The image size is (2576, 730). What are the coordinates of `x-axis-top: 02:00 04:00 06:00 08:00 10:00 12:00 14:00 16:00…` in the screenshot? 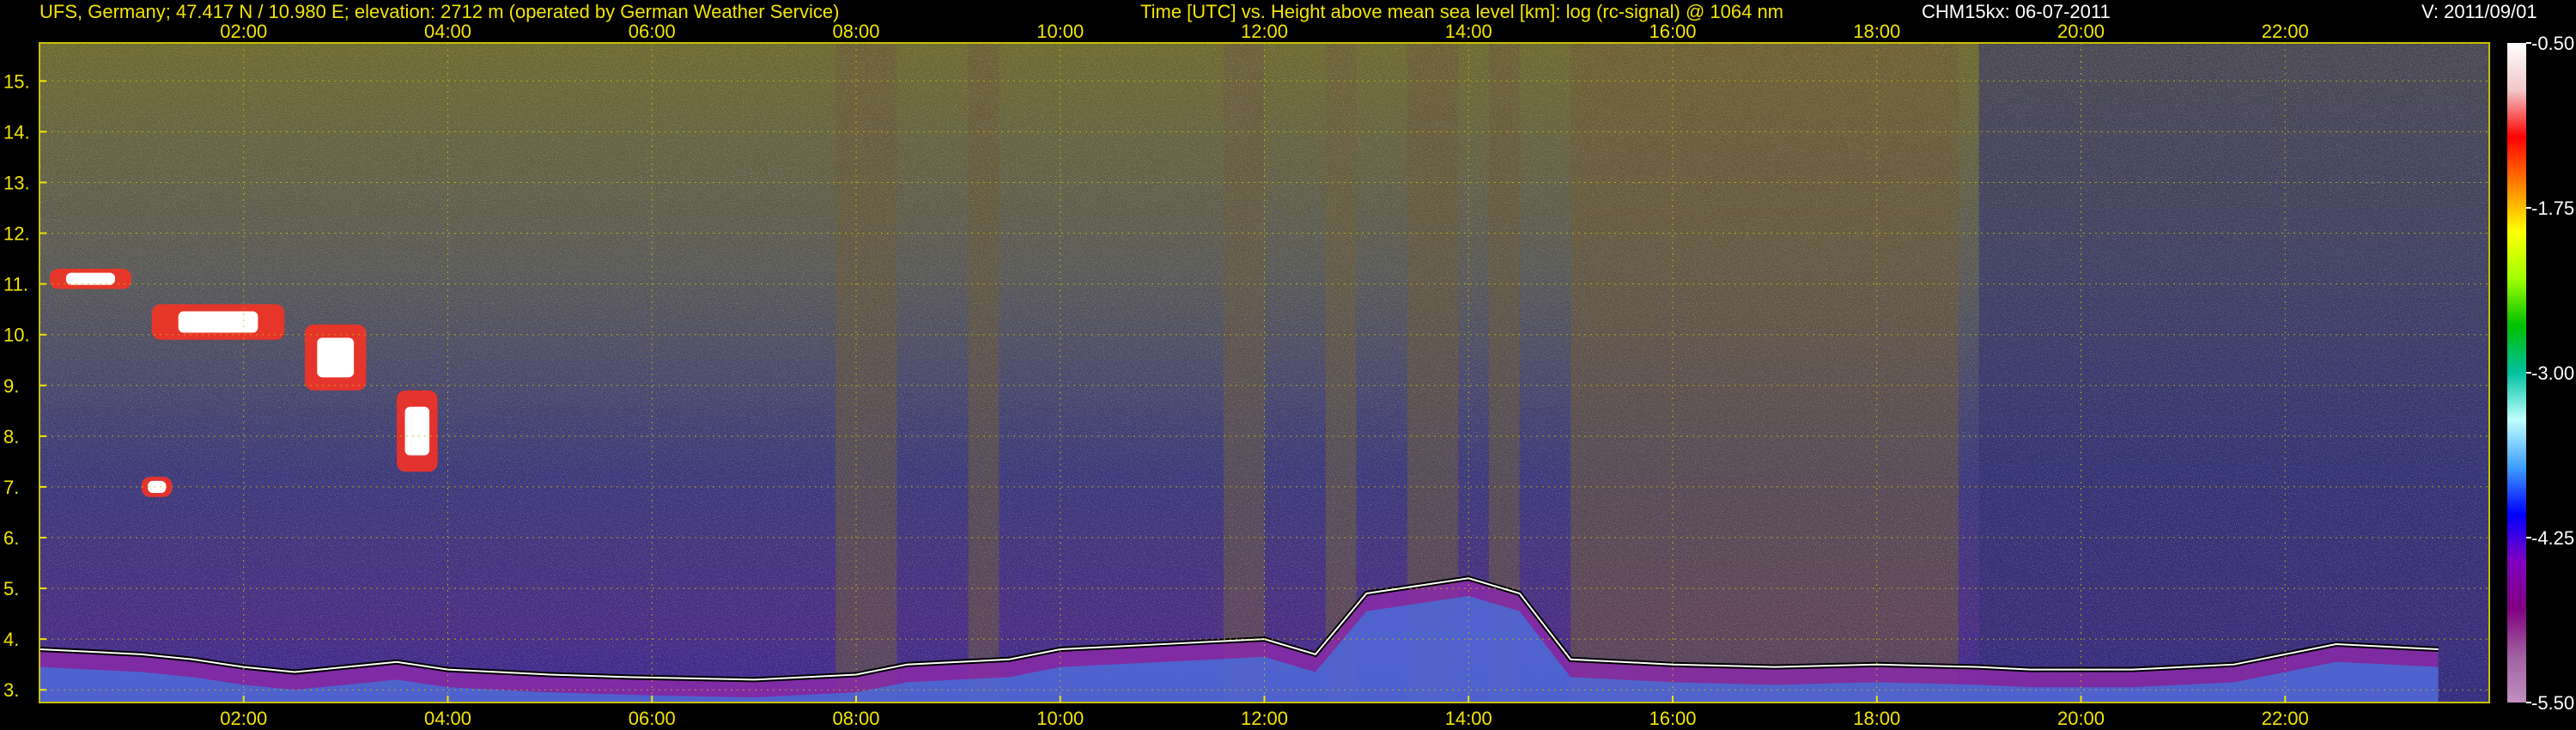 It's located at (1265, 31).